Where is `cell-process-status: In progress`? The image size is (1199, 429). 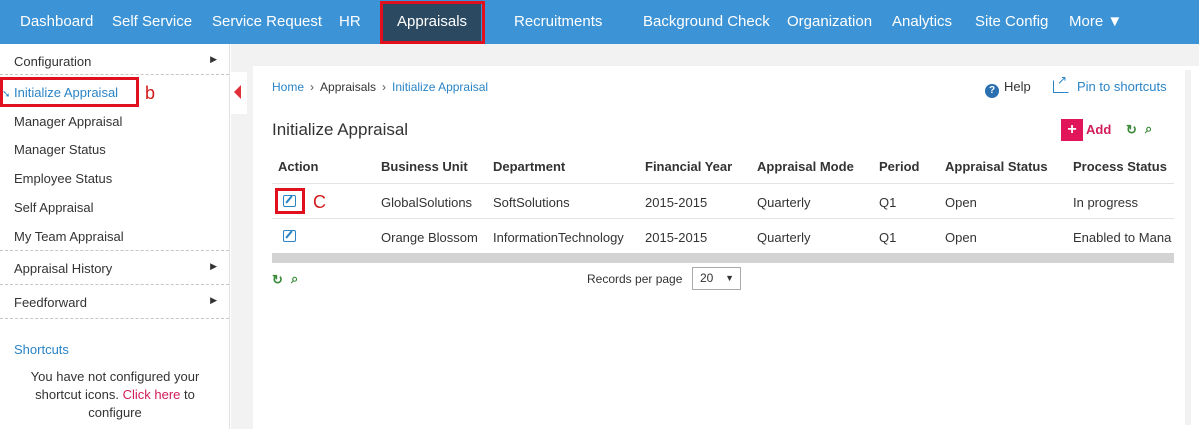
cell-process-status: In progress is located at coordinates (1106, 202).